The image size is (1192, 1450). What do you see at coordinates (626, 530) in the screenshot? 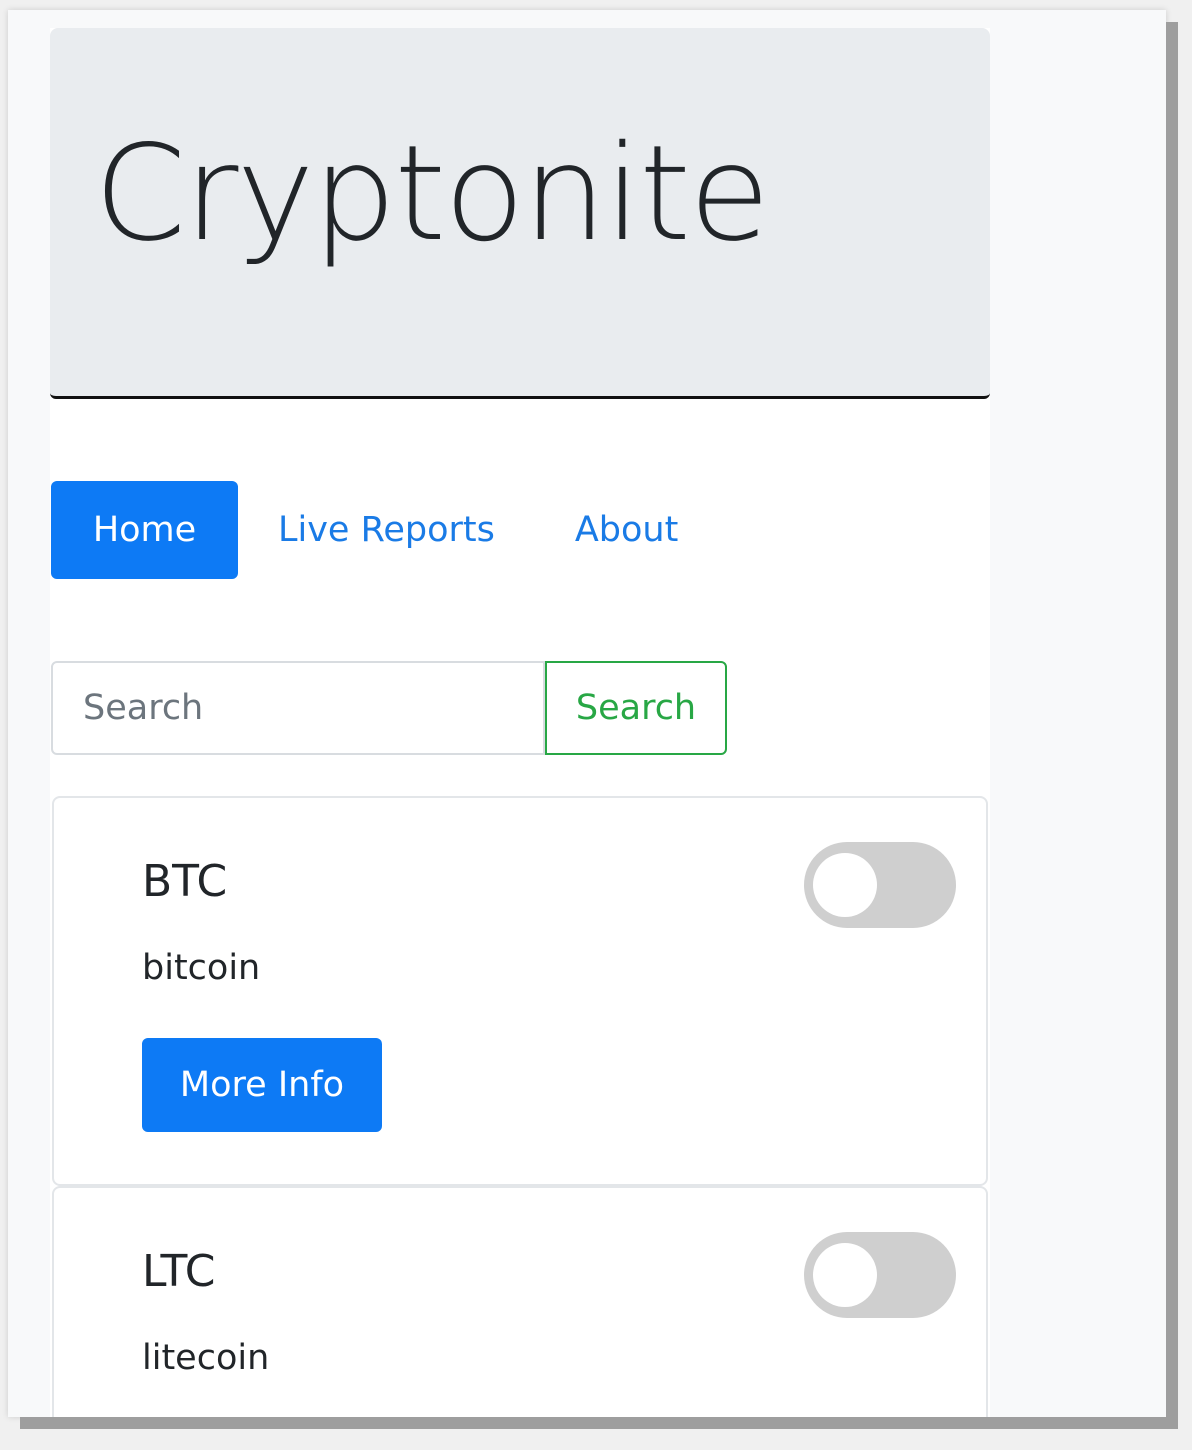
I see `nav-about-tab: About` at bounding box center [626, 530].